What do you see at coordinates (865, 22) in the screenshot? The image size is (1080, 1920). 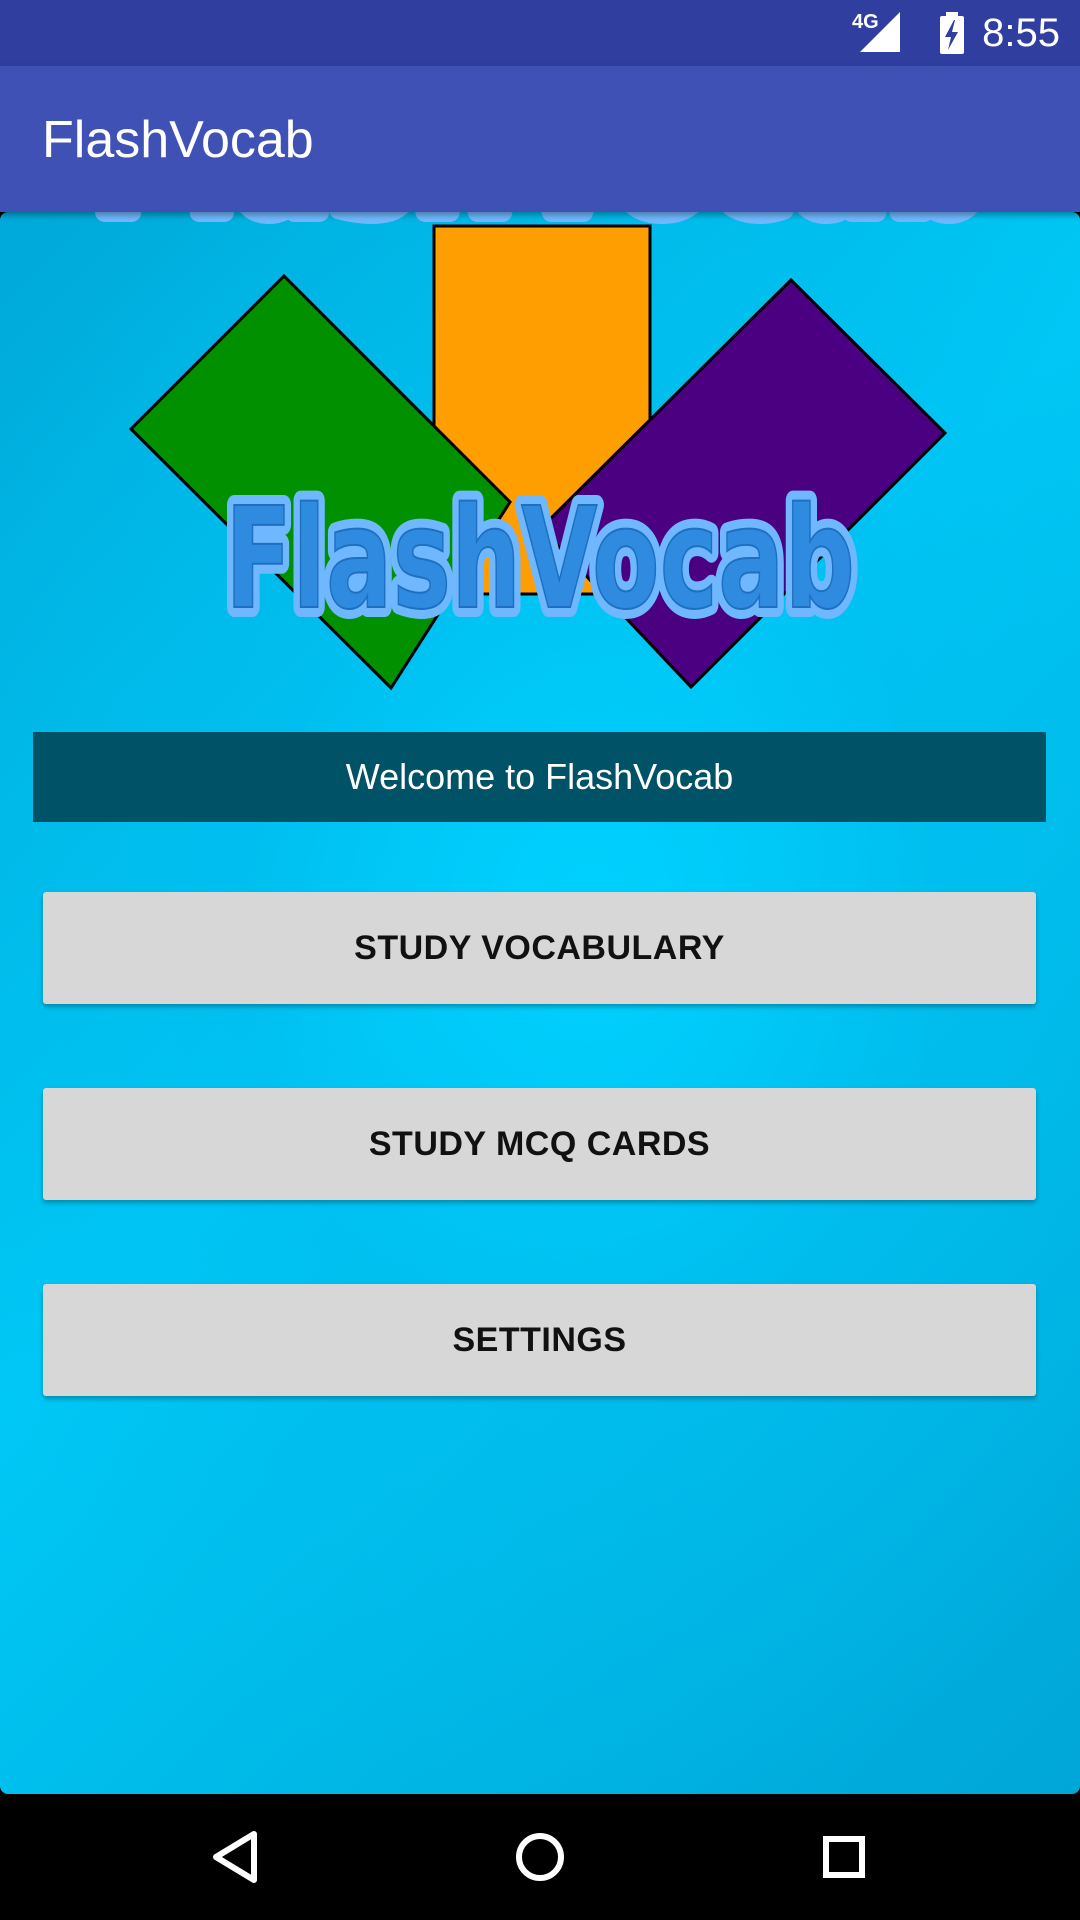 I see `network-type-label: 4G` at bounding box center [865, 22].